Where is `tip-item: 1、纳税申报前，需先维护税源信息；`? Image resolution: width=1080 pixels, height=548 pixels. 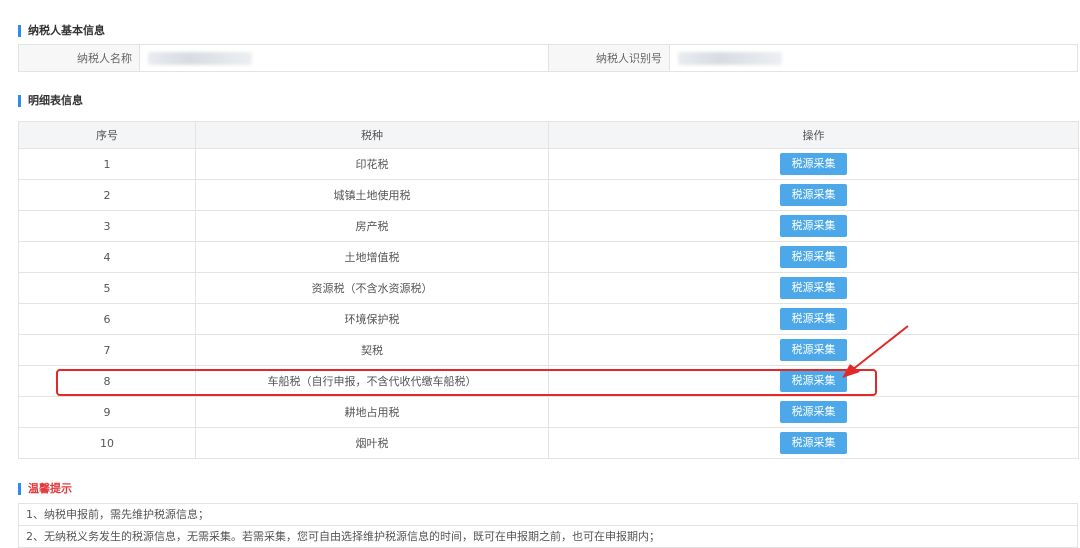
tip-item: 1、纳税申报前，需先维护税源信息； is located at coordinates (548, 515).